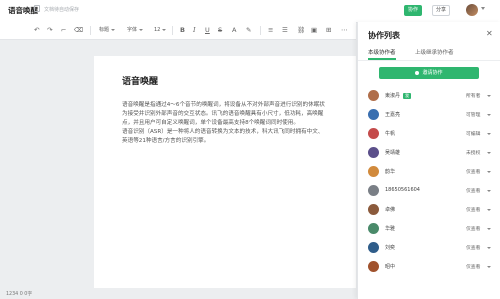 This screenshot has width=500, height=299. What do you see at coordinates (429, 267) in the screenshot?
I see `list-item: 昭中 仅查看` at bounding box center [429, 267].